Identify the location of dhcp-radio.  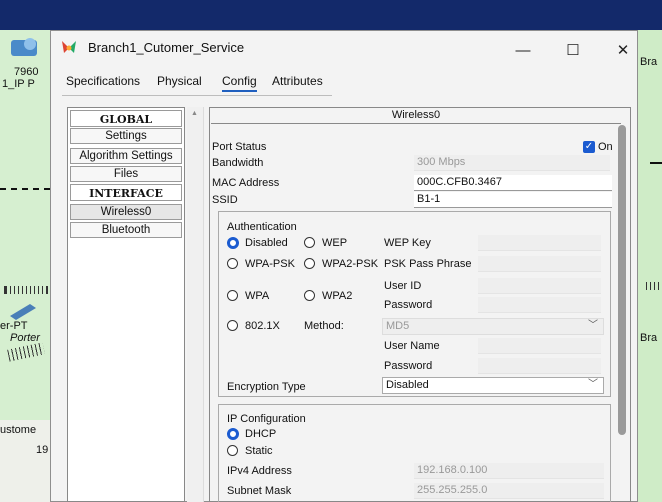
(233, 434).